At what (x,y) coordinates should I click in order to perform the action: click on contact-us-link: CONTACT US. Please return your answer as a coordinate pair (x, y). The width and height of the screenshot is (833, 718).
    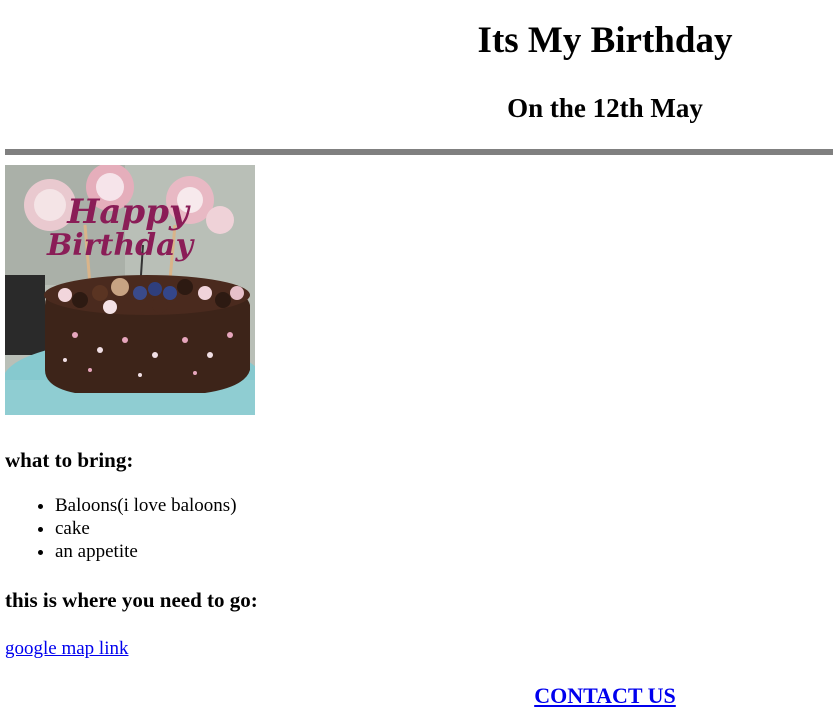
    Looking at the image, I should click on (605, 695).